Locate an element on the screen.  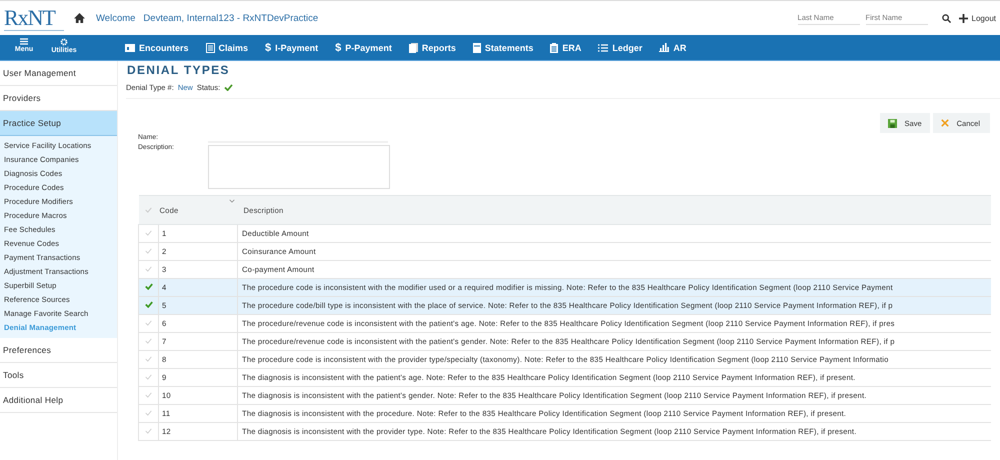
caret-icon is located at coordinates (231, 201).